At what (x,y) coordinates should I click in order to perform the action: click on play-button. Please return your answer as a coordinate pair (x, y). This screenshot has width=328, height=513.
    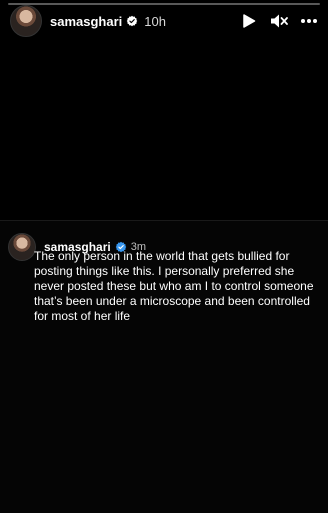
    Looking at the image, I should click on (249, 21).